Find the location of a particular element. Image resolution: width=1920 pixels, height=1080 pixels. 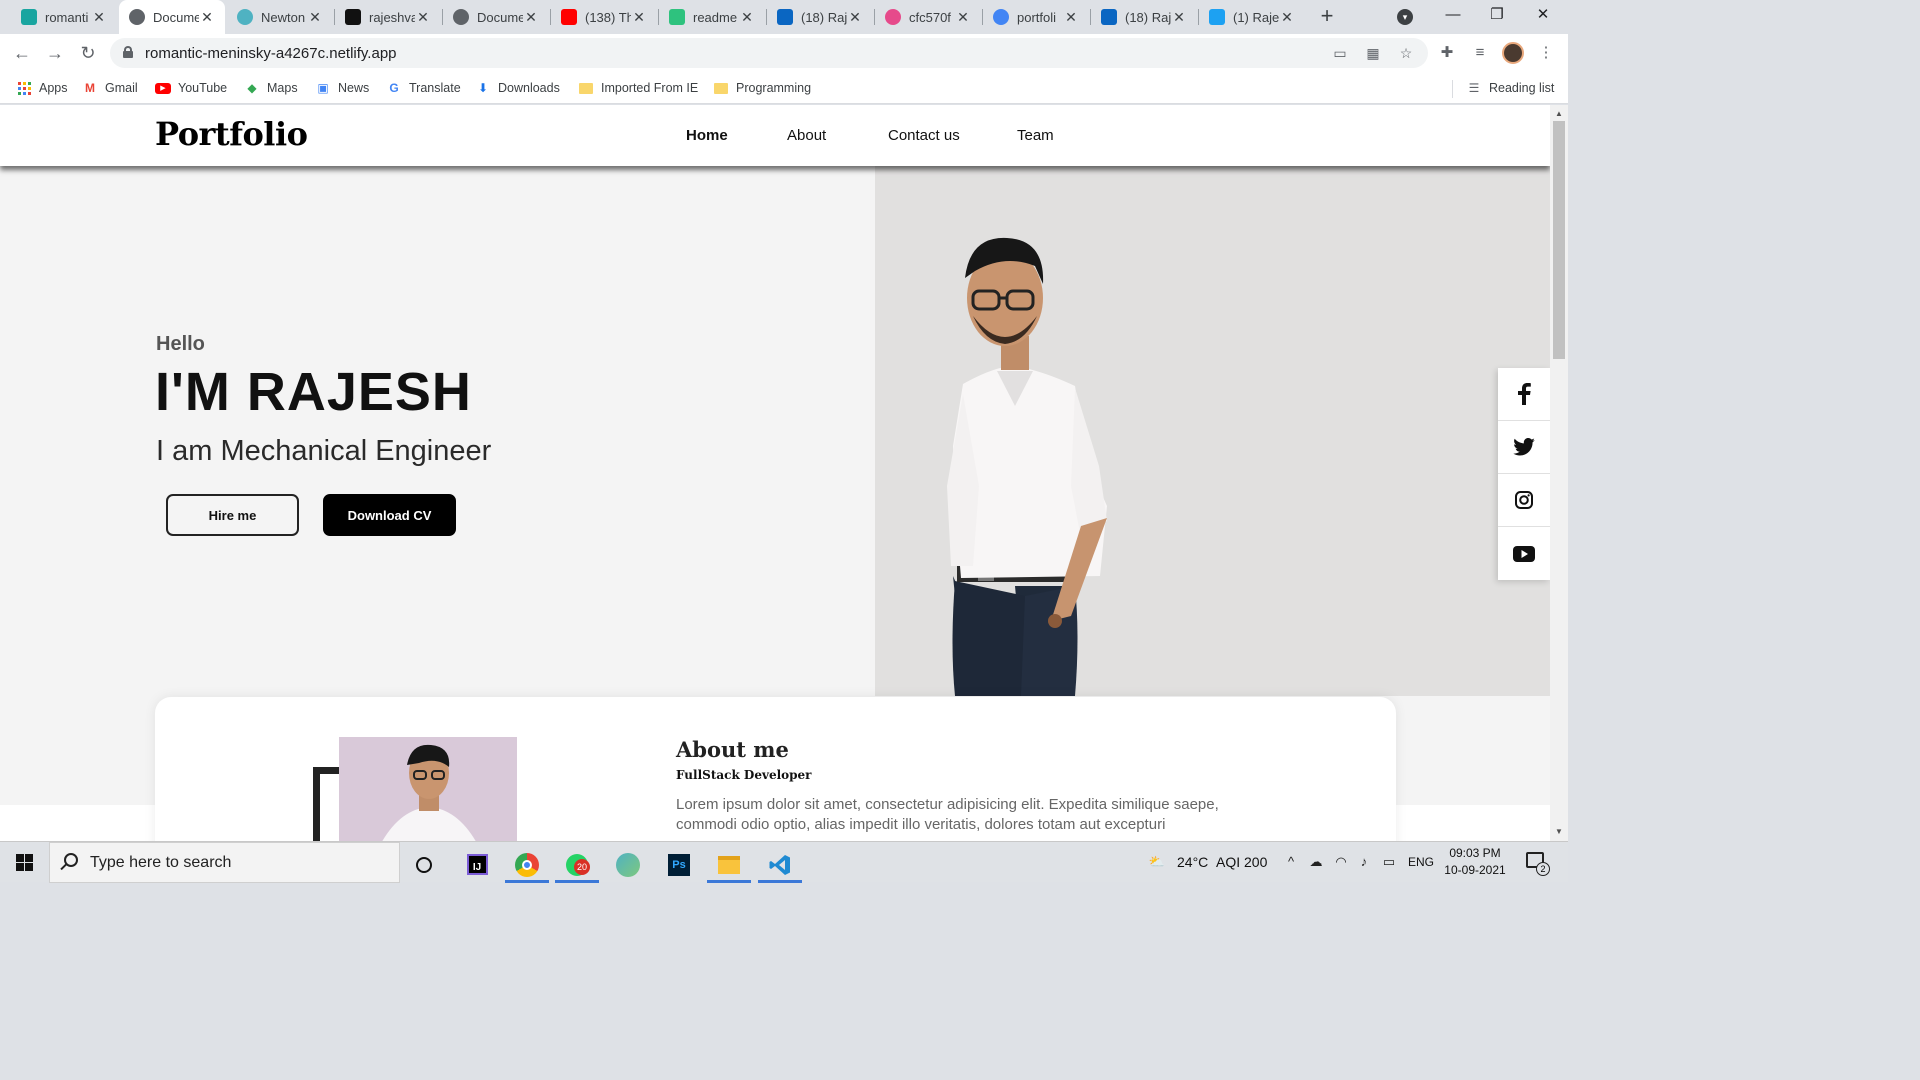

chevron-up-icon: ^ is located at coordinates (1291, 862).